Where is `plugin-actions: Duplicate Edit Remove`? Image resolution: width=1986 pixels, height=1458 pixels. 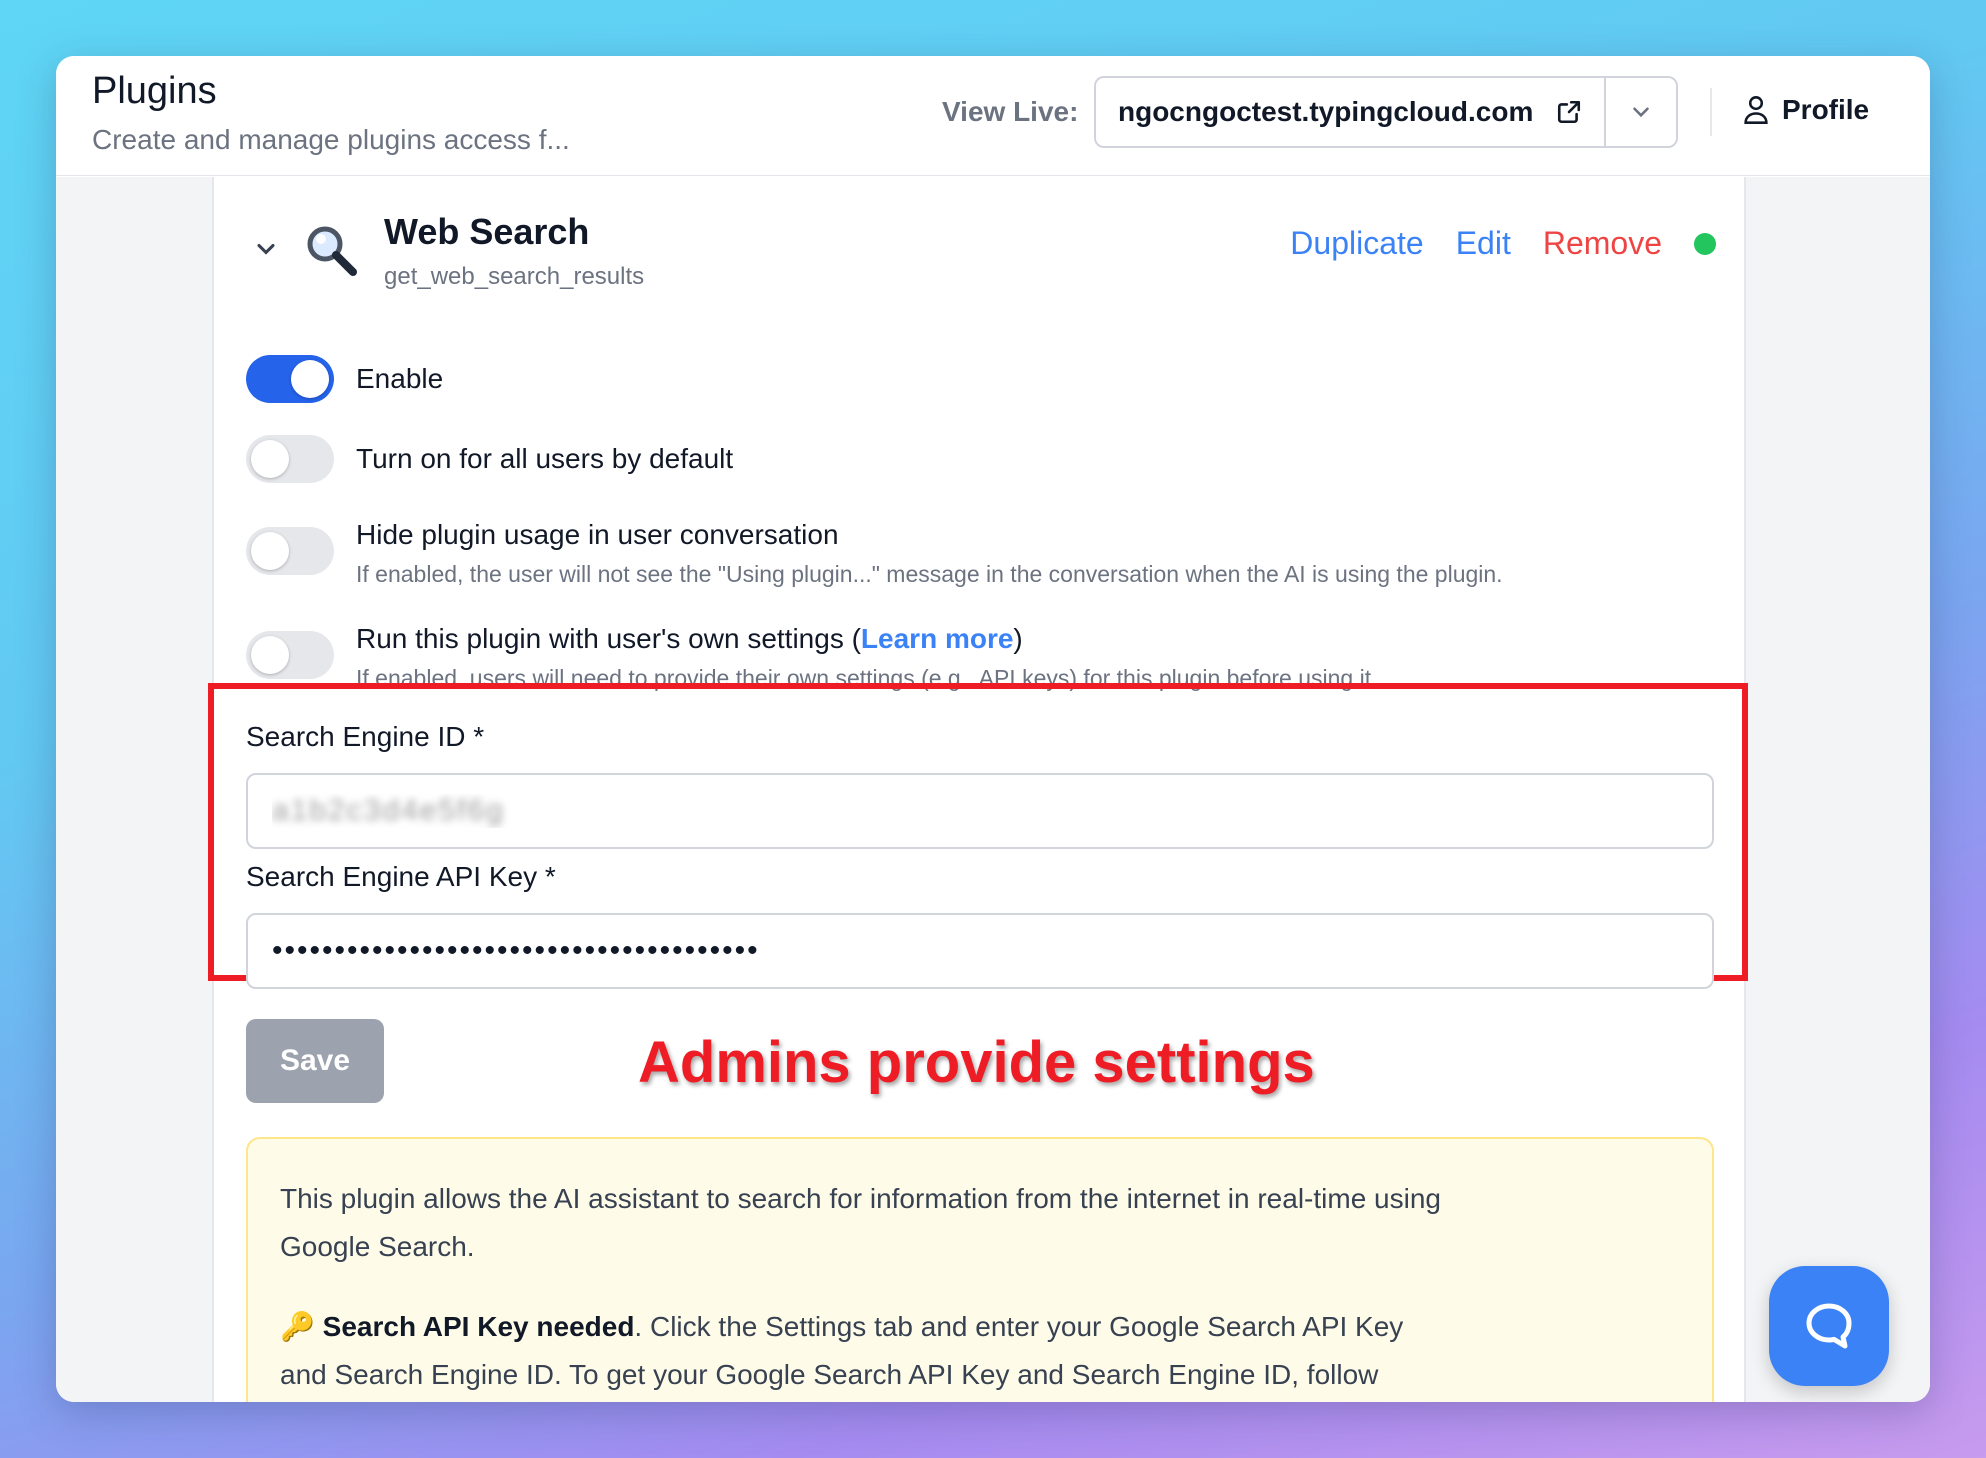
plugin-actions: Duplicate Edit Remove is located at coordinates (1503, 243).